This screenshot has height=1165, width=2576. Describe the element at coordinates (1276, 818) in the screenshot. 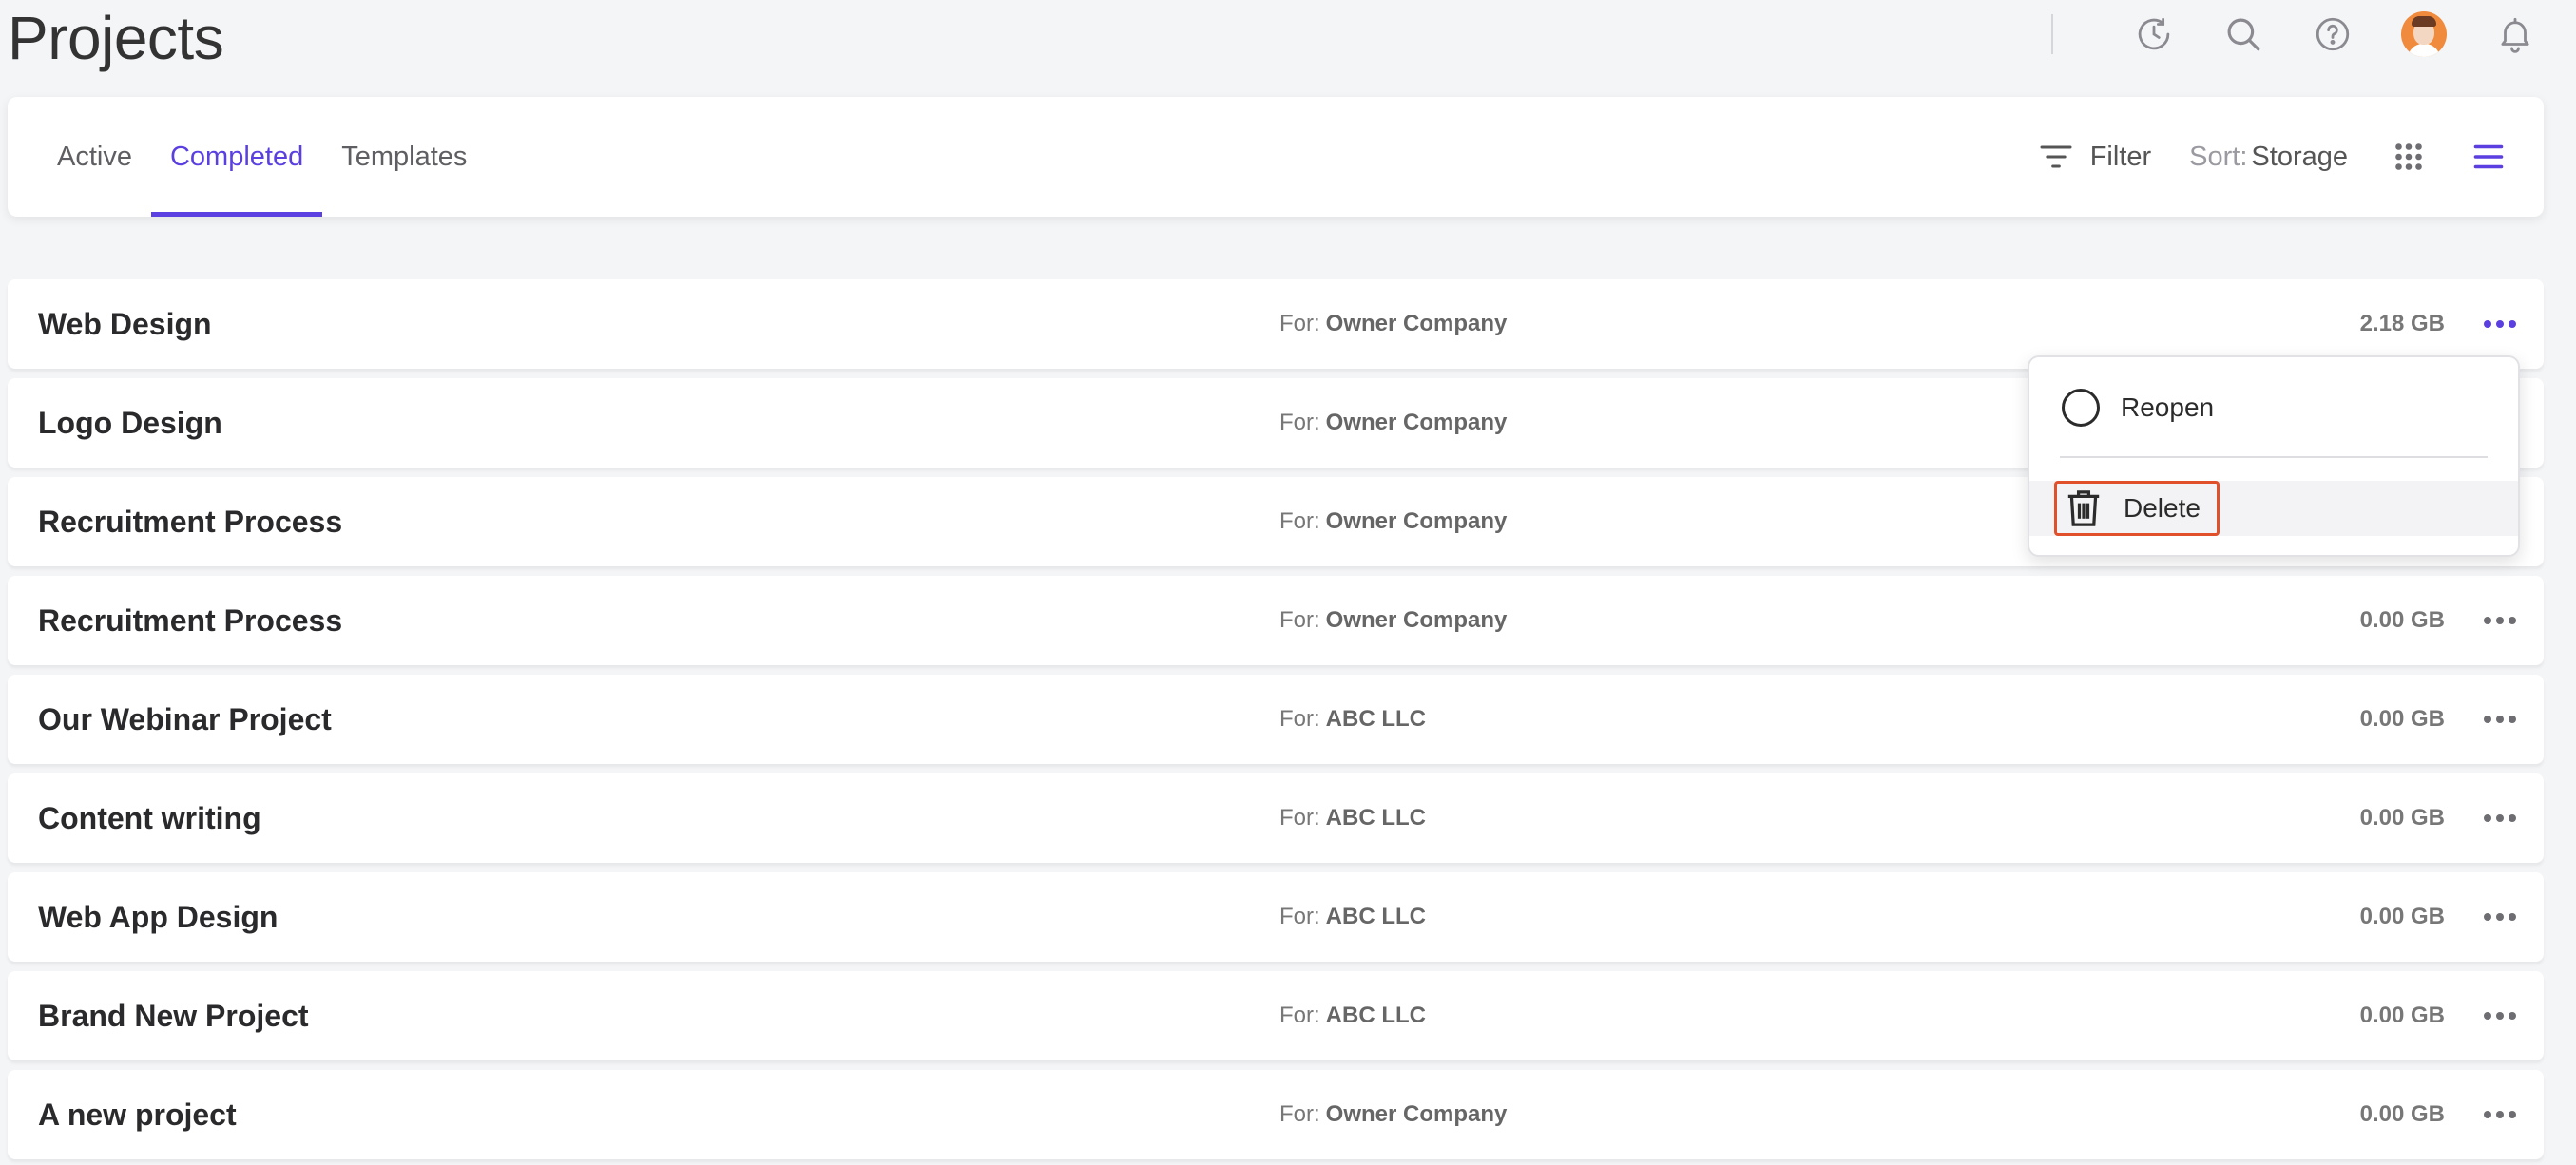

I see `table-row: Content writing For: ABC LLC 0.00 GB` at that location.